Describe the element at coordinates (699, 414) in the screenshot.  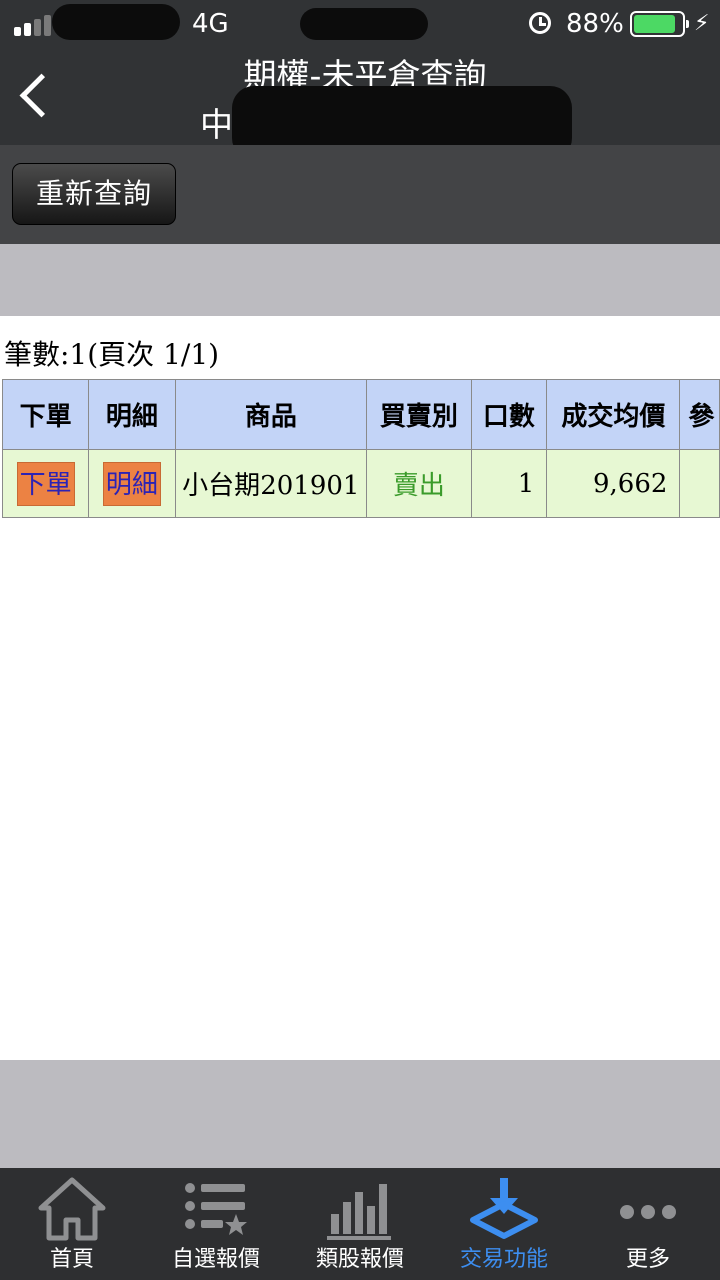
I see `column-header-extra: 參` at that location.